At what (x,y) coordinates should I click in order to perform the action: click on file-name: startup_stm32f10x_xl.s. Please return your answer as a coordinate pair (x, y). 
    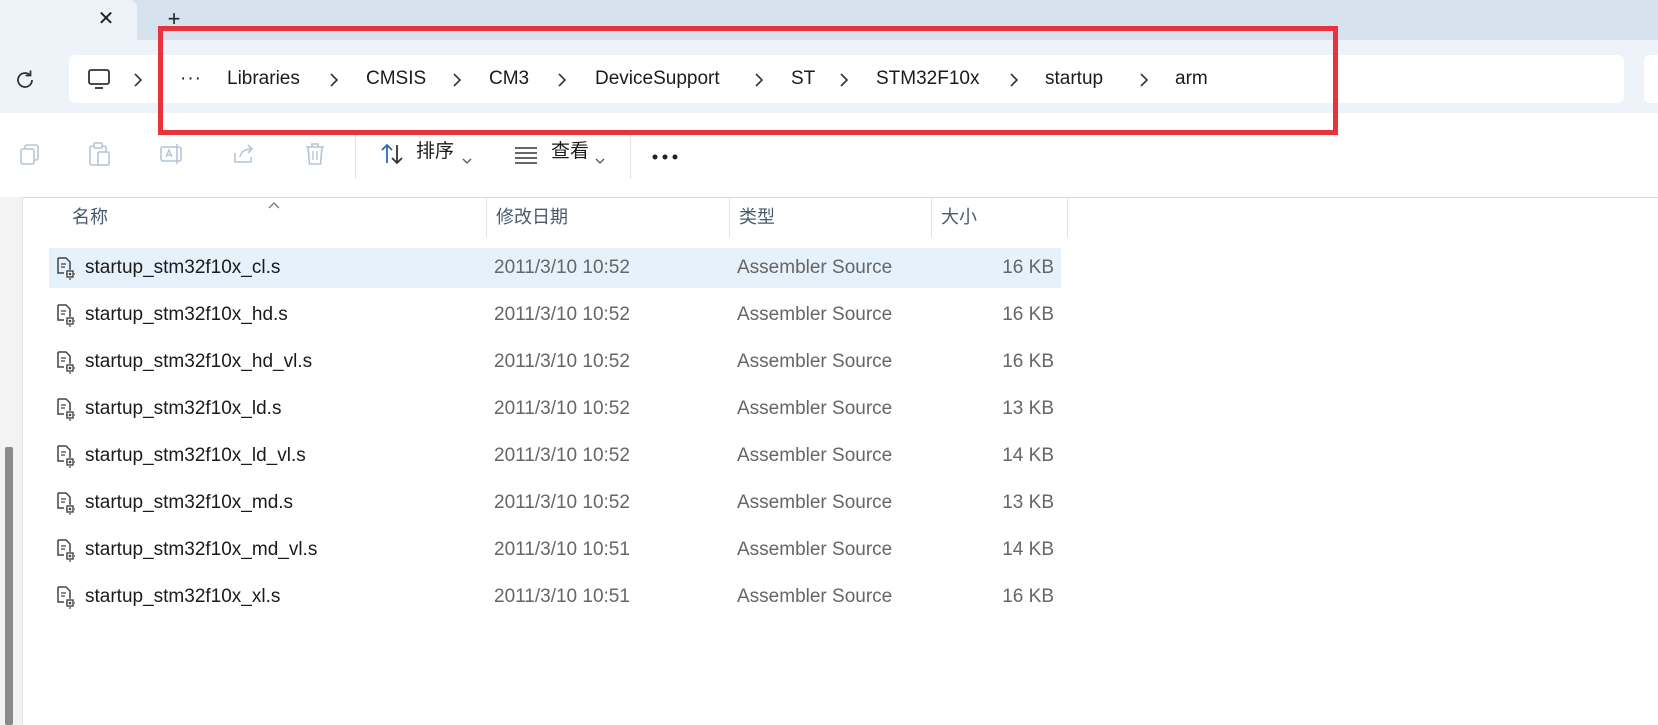
    Looking at the image, I should click on (182, 597).